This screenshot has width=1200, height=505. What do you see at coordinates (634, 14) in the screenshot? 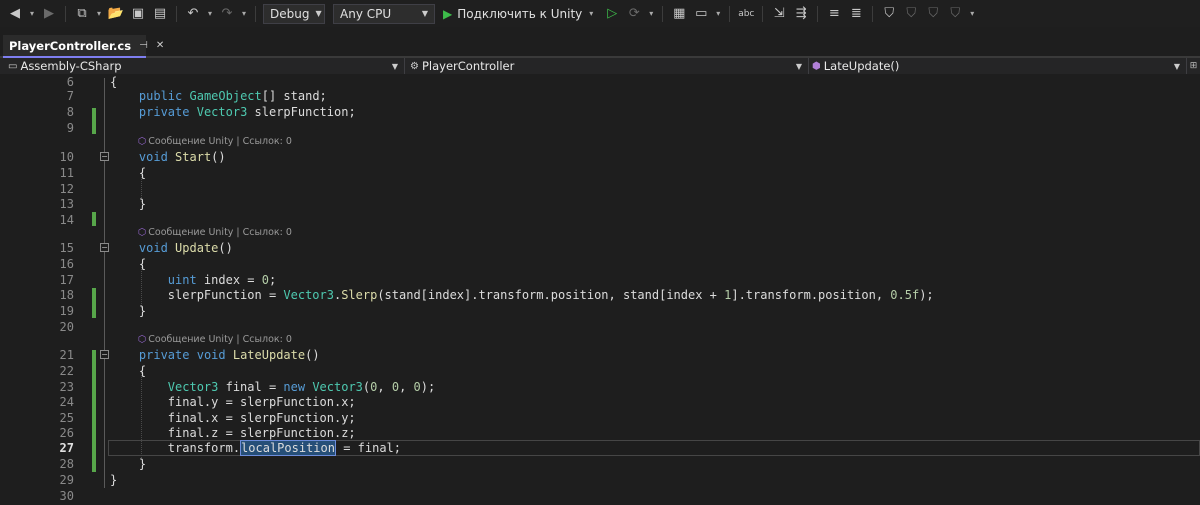
I see `hot-reload-icon: ⟳` at bounding box center [634, 14].